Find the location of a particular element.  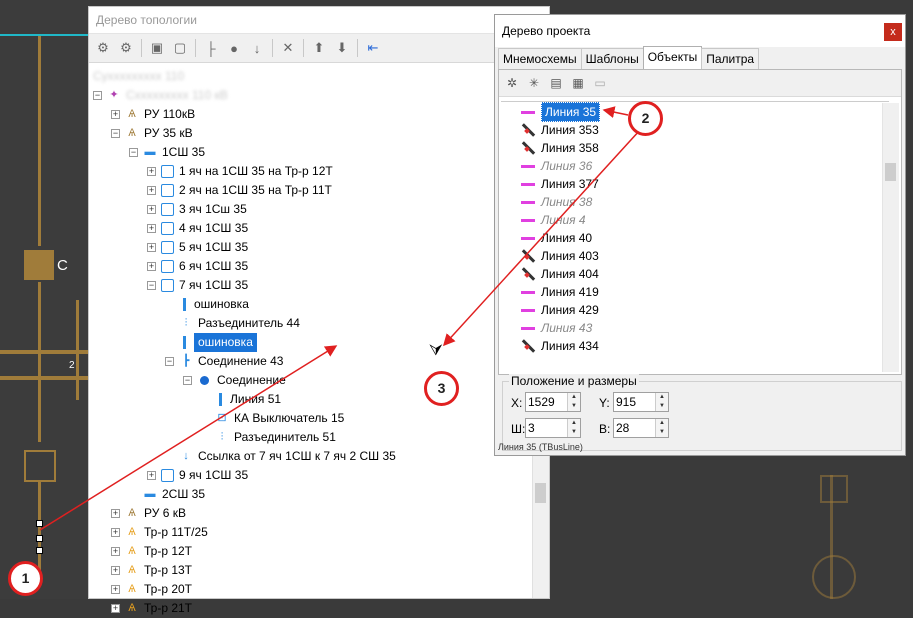

y-input is located at coordinates (636, 402).